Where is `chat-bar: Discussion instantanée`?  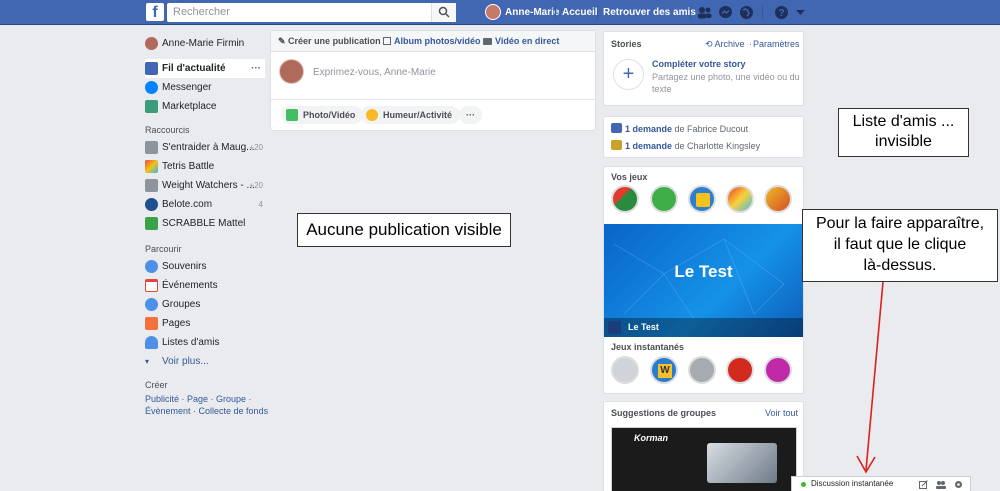 chat-bar: Discussion instantanée is located at coordinates (881, 483).